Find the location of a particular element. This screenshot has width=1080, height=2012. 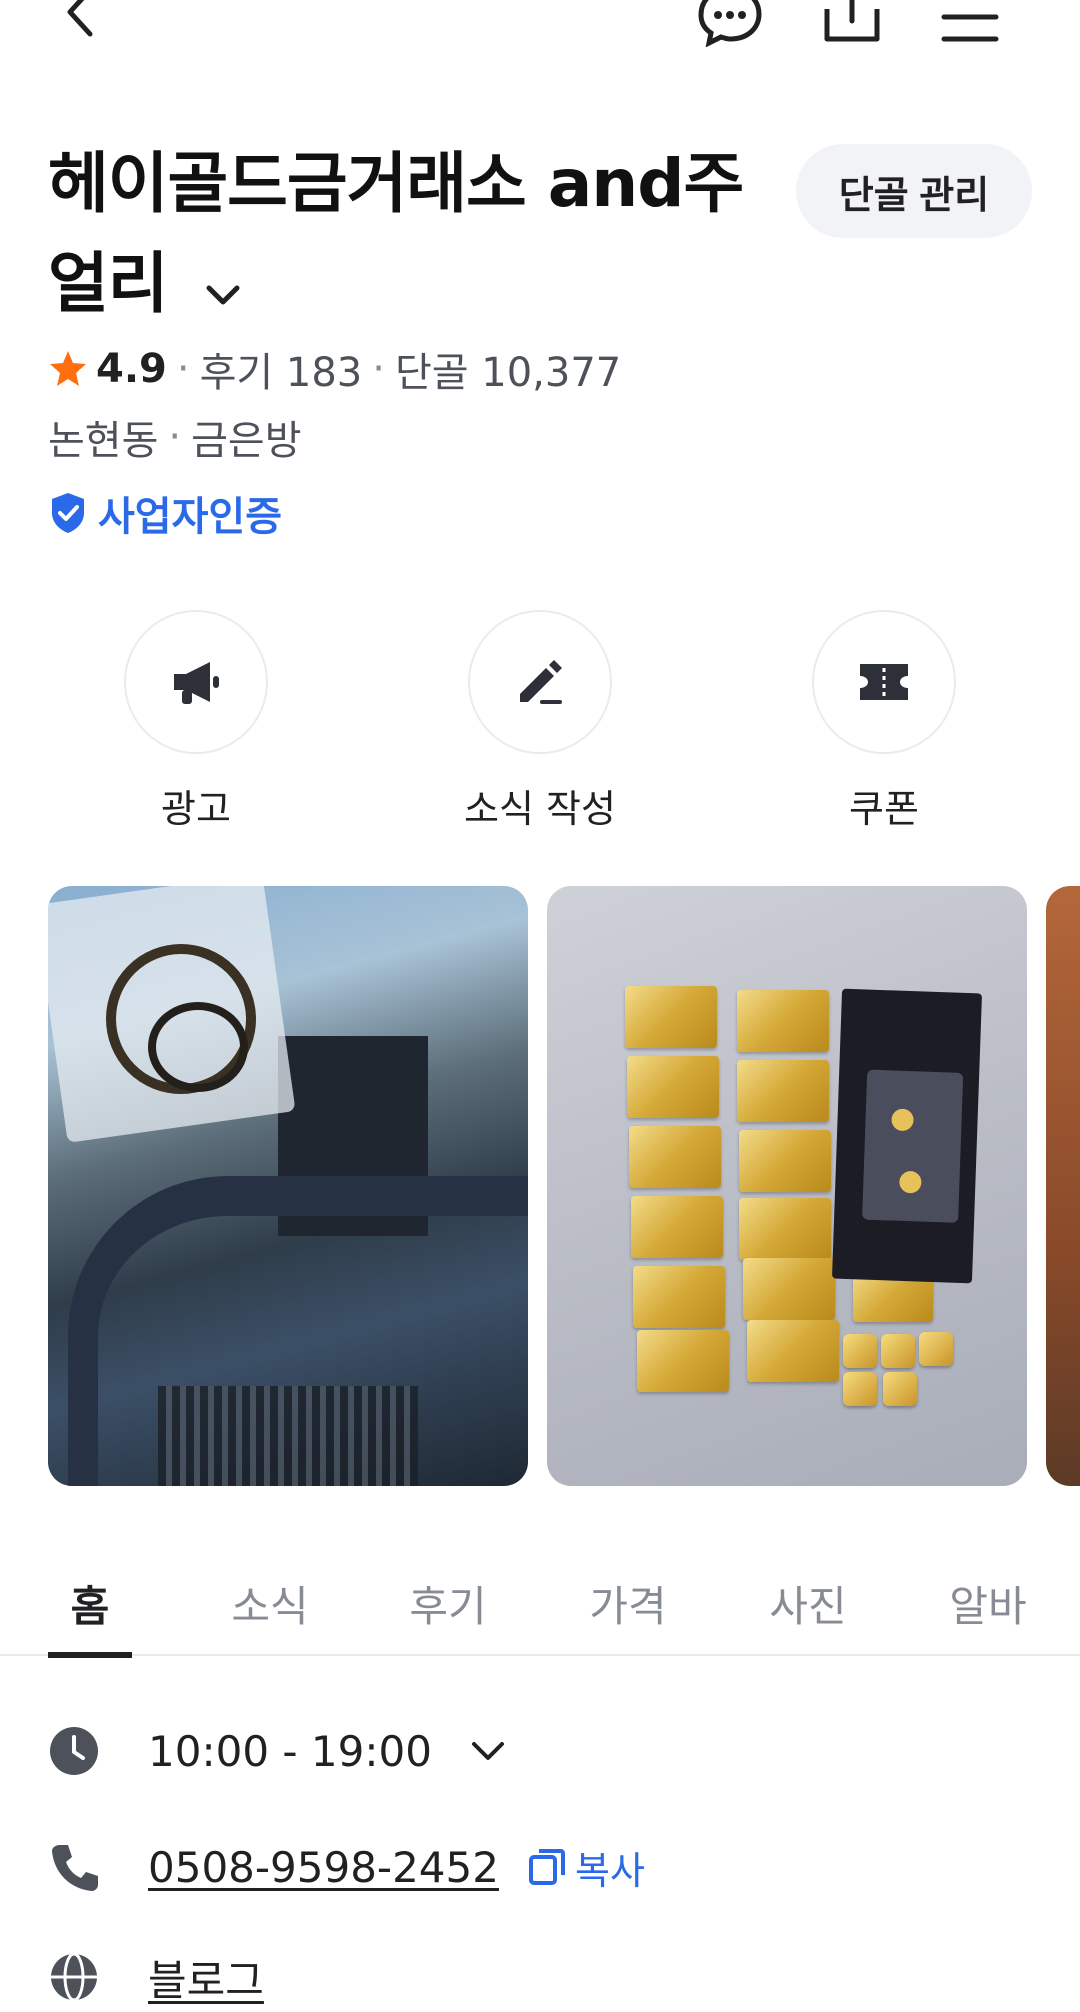

regular-count: 단골 10,377 is located at coordinates (508, 373).